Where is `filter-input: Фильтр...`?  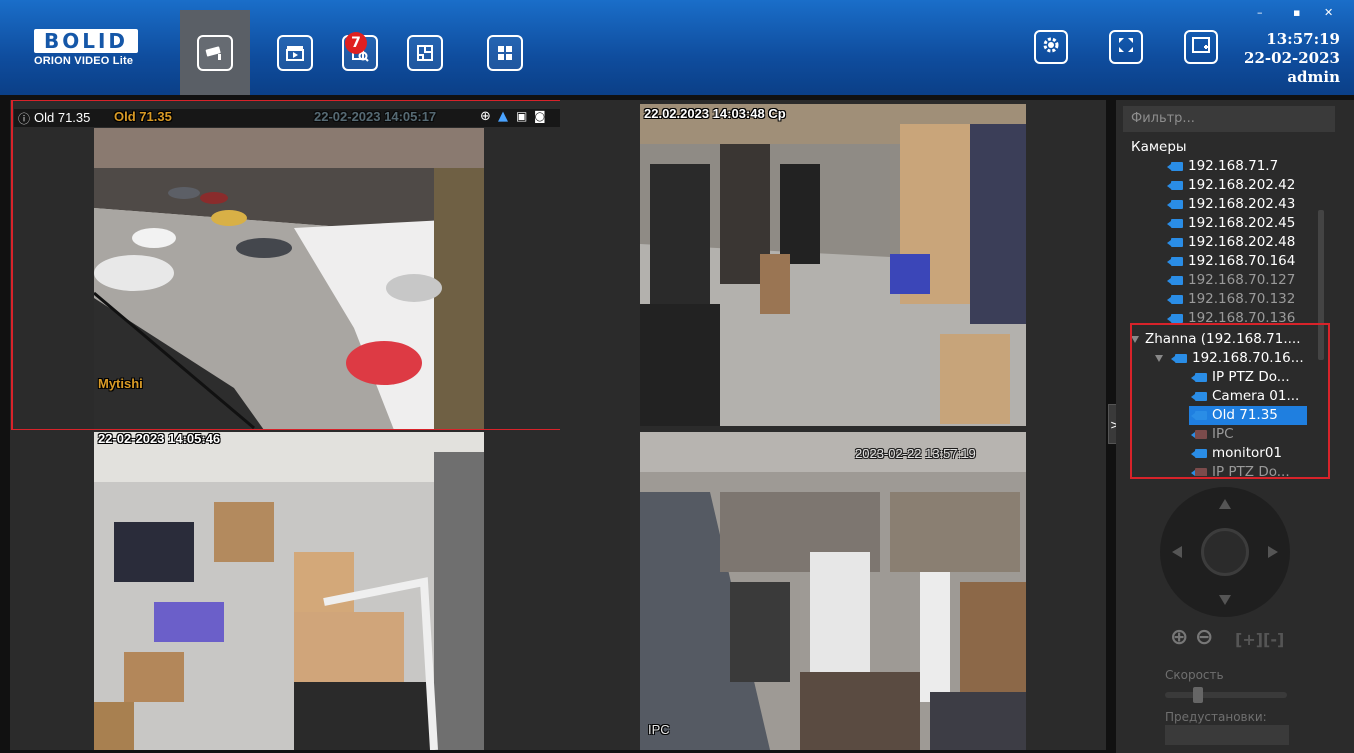 filter-input: Фильтр... is located at coordinates (1229, 119).